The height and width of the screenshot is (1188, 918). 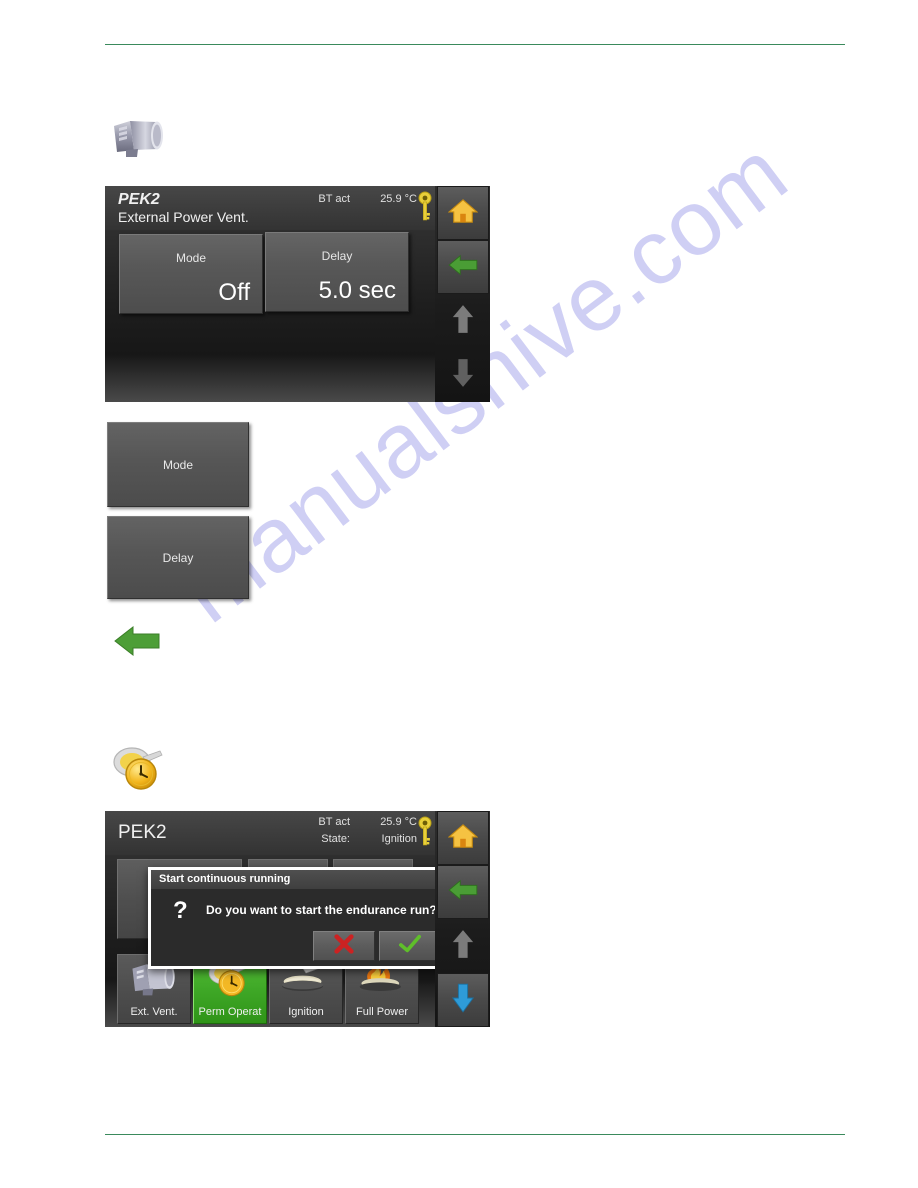 I want to click on delay-button: Delay 5.0 sec, so click(x=337, y=272).